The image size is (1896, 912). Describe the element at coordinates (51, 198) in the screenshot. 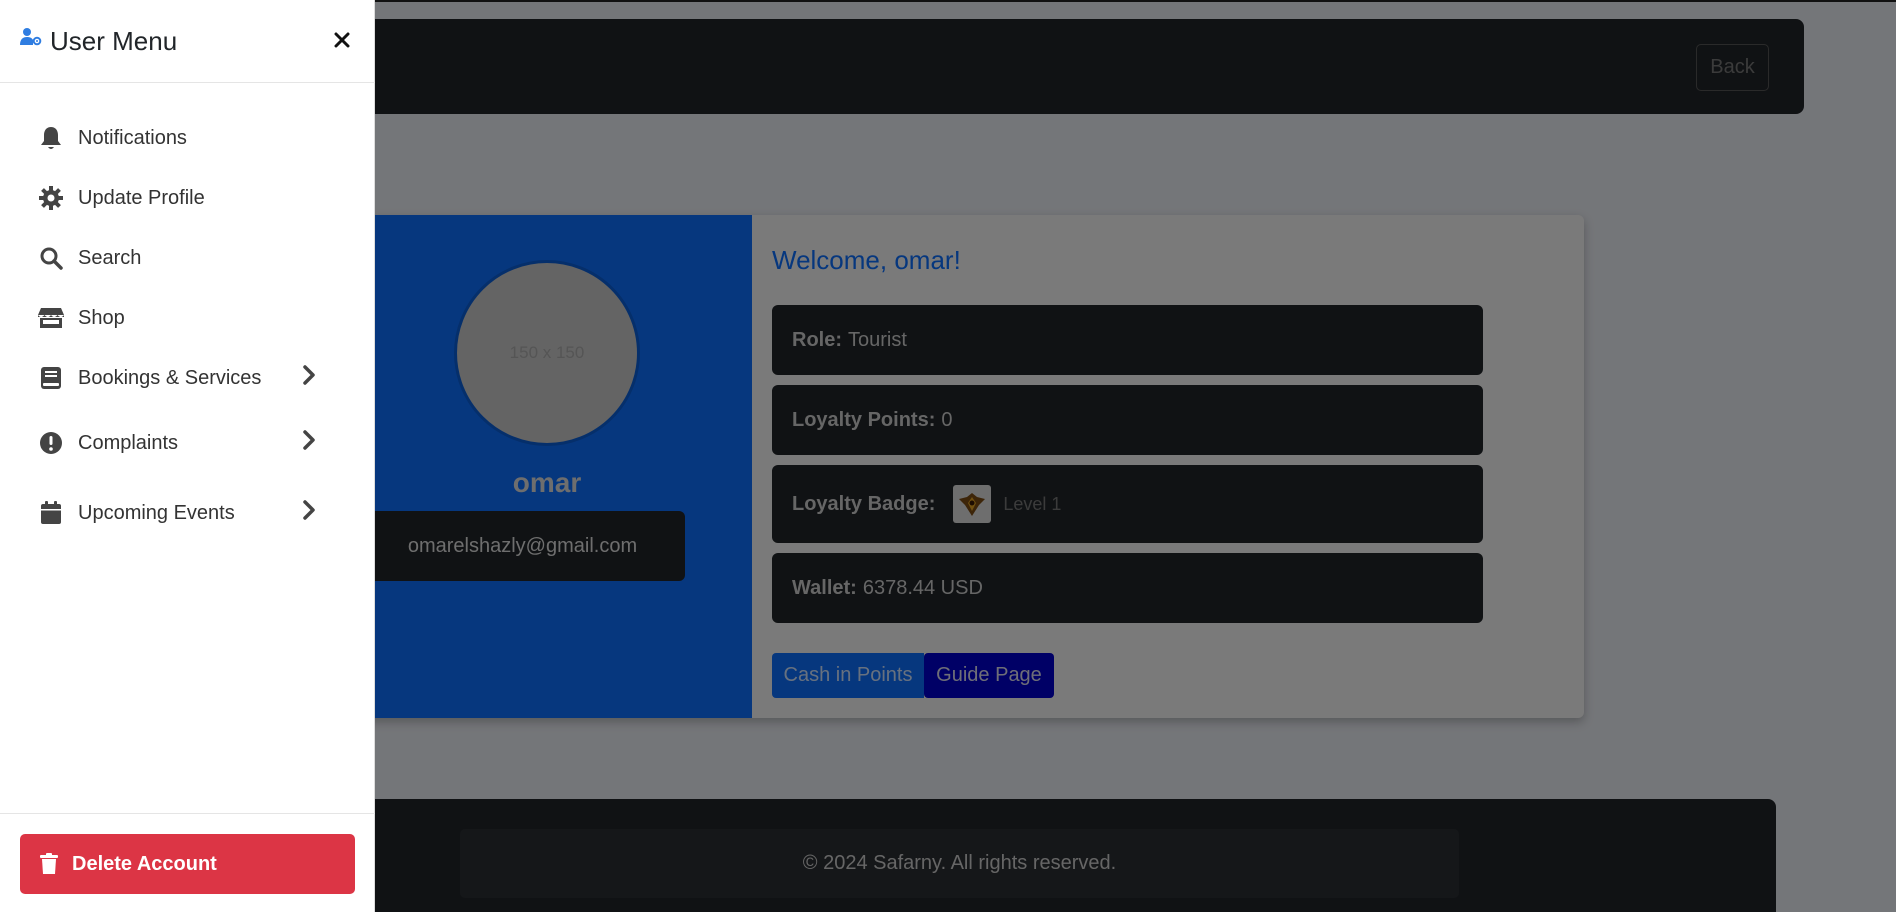

I see `gear-icon` at that location.